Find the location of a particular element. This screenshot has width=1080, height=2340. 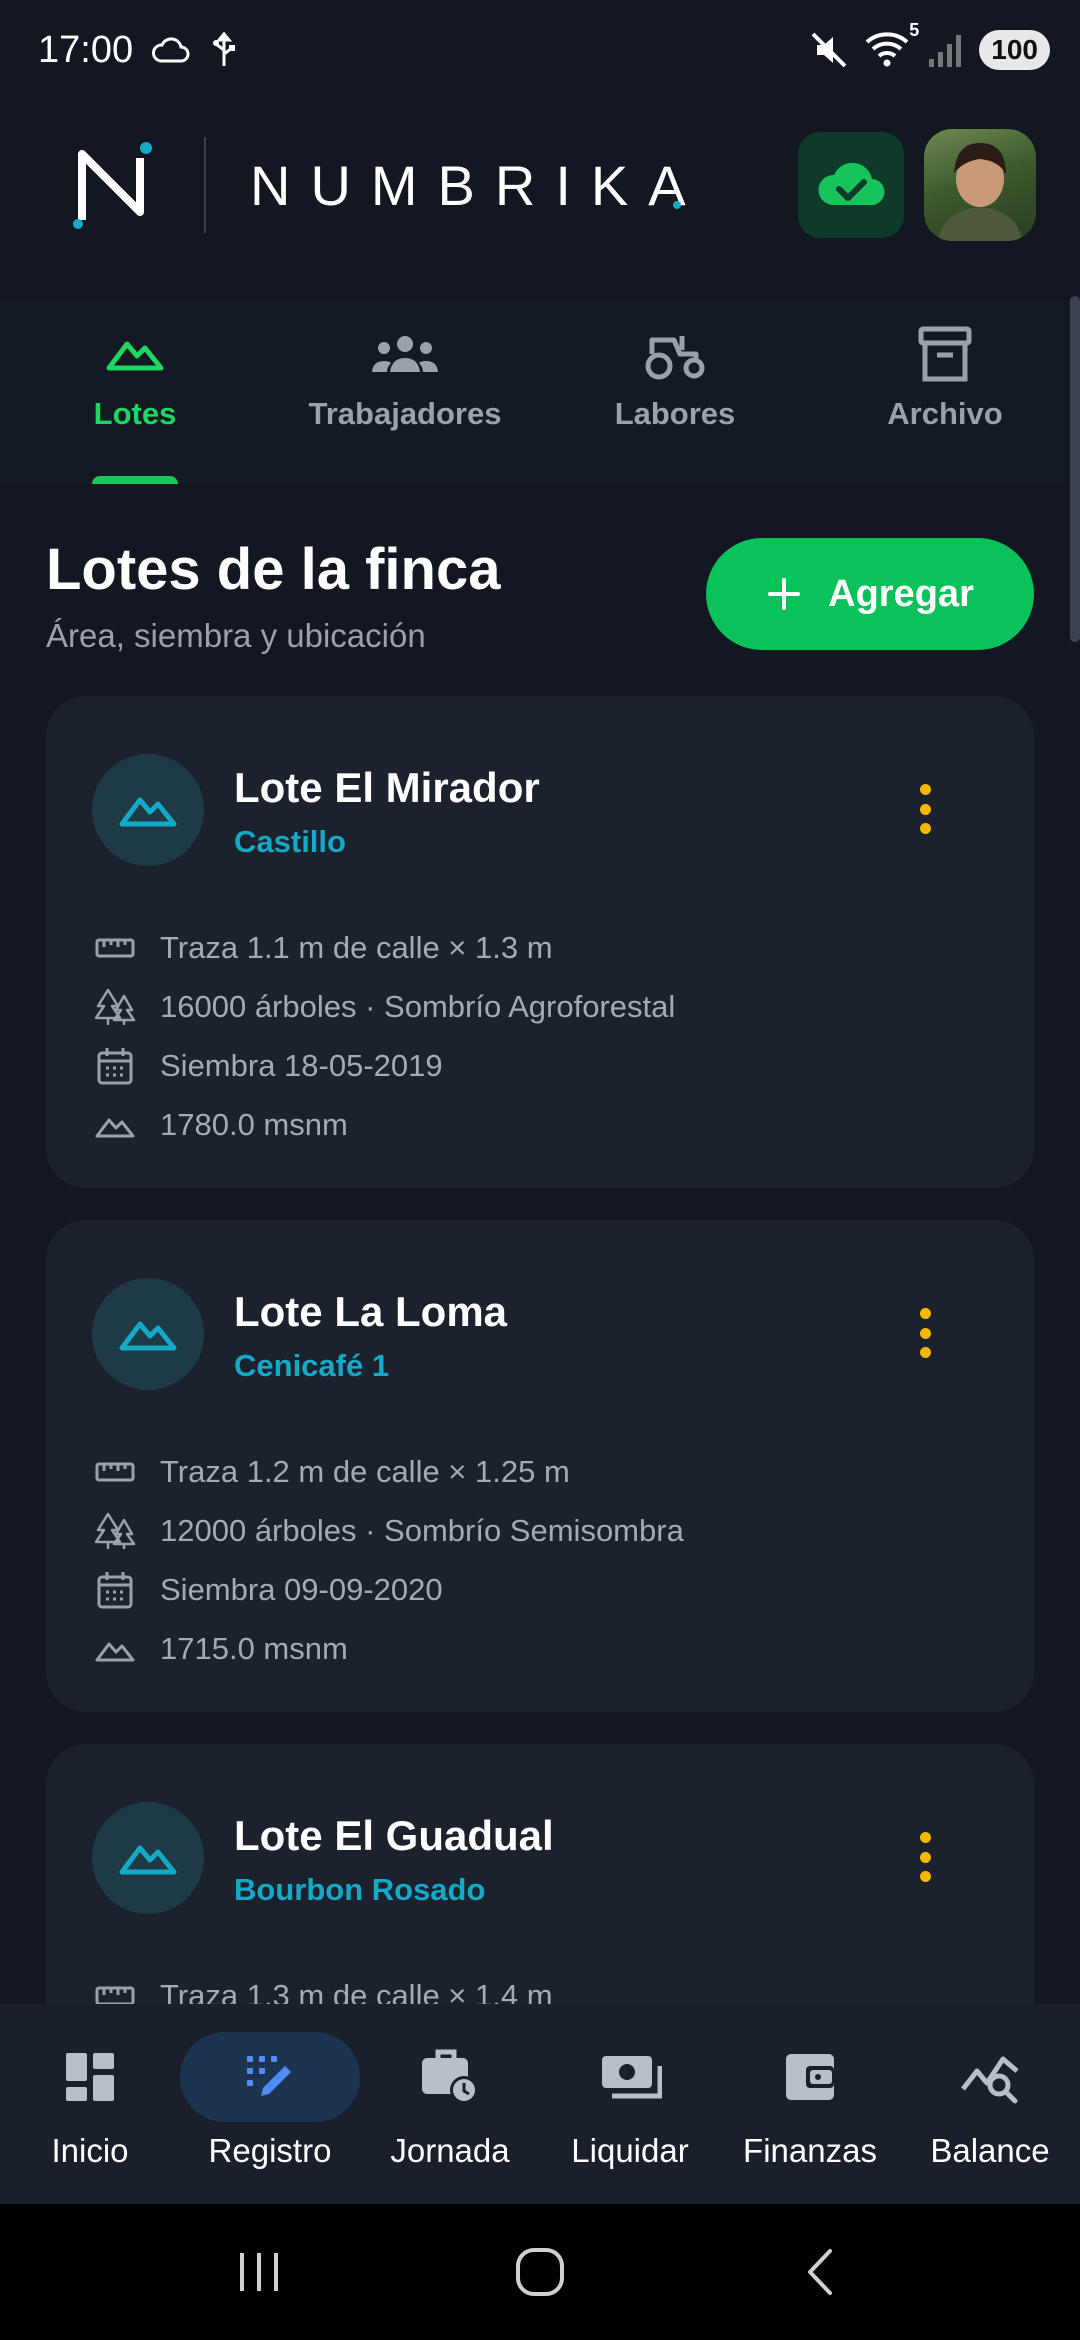

page-title: Lotes de la finca is located at coordinates (273, 569).